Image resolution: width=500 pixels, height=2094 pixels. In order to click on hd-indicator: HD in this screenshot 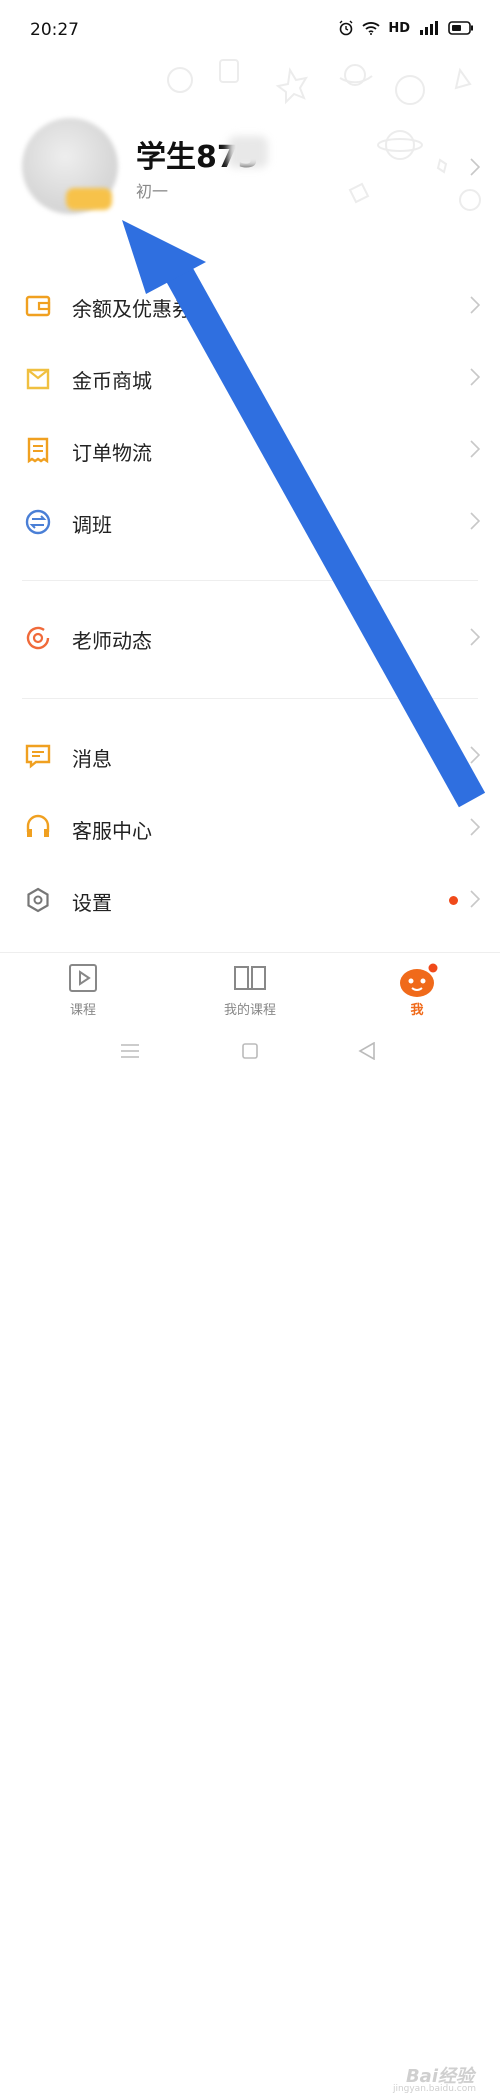, I will do `click(399, 28)`.